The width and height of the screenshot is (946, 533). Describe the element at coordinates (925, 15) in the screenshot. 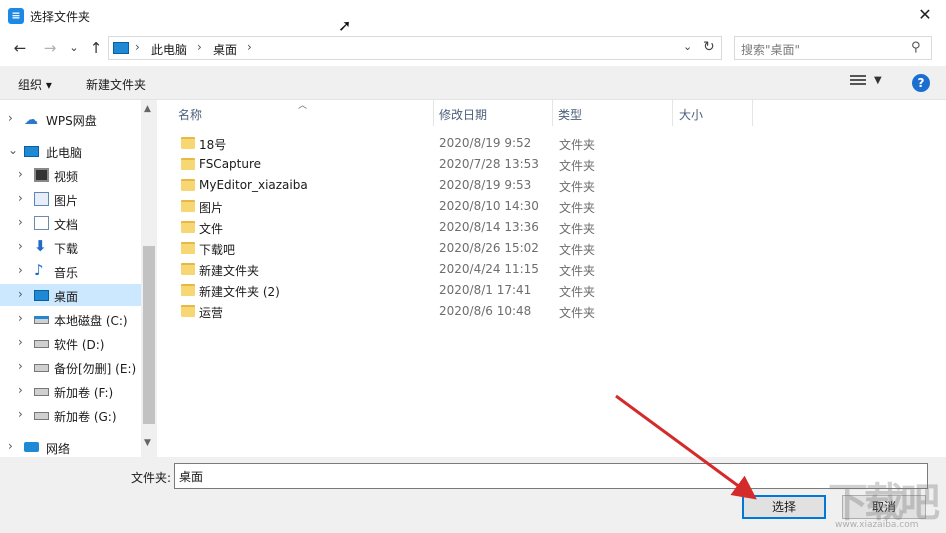

I see `close-button: ✕` at that location.